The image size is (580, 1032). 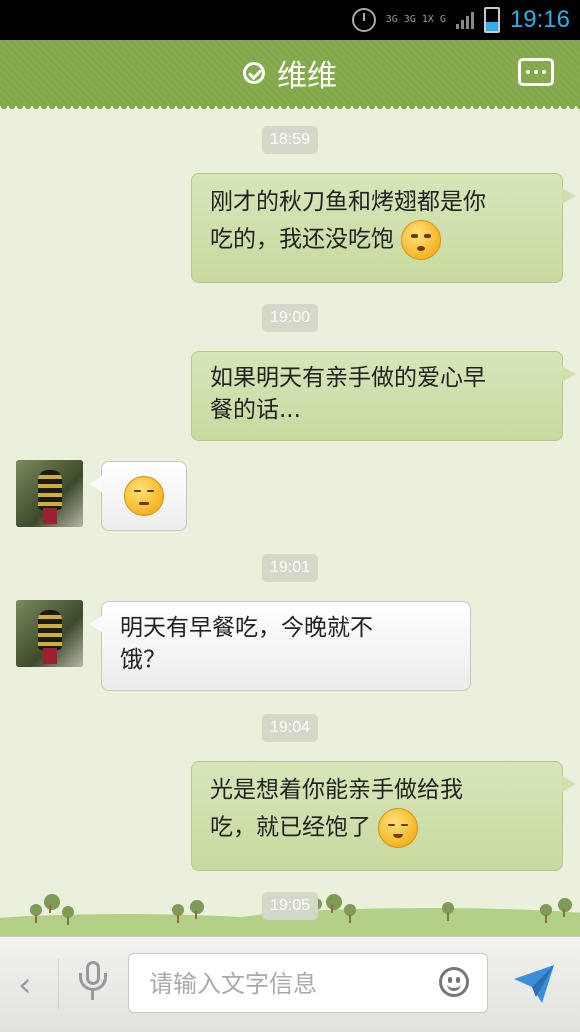 What do you see at coordinates (307, 76) in the screenshot?
I see `chat-title: 维维` at bounding box center [307, 76].